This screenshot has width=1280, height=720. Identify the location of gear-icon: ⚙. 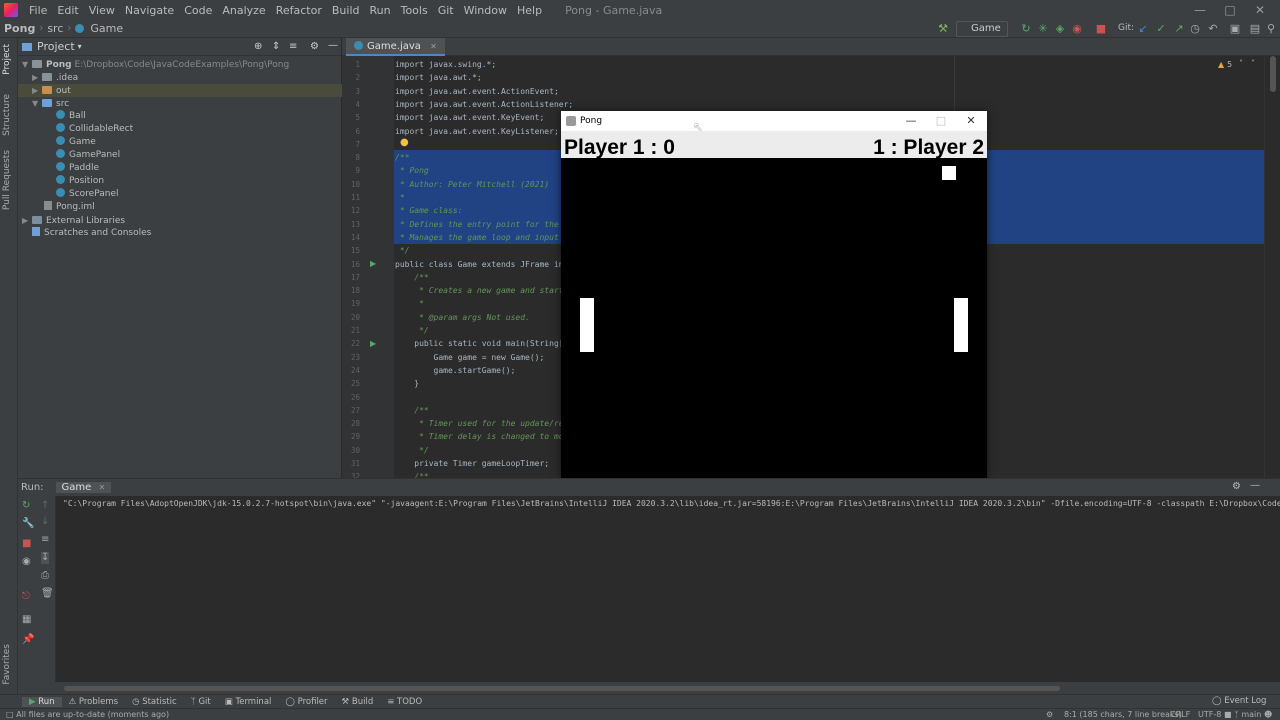
(1236, 486).